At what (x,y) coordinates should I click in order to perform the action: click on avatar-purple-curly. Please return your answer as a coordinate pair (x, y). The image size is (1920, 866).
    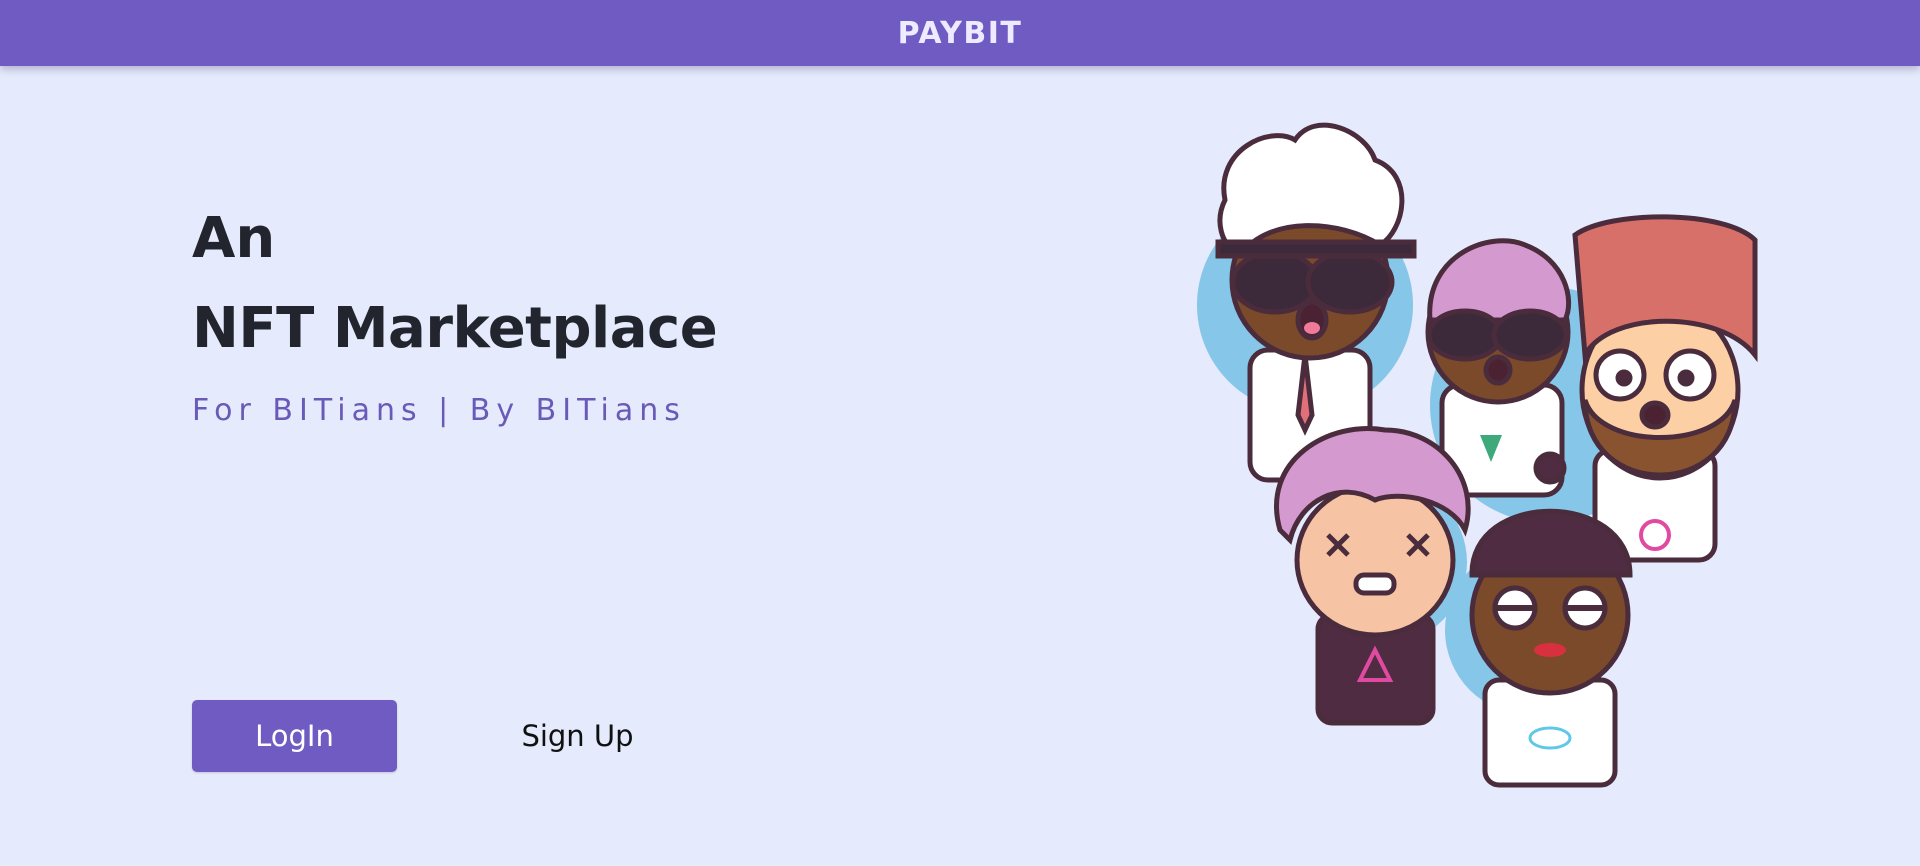
    Looking at the image, I should click on (1372, 576).